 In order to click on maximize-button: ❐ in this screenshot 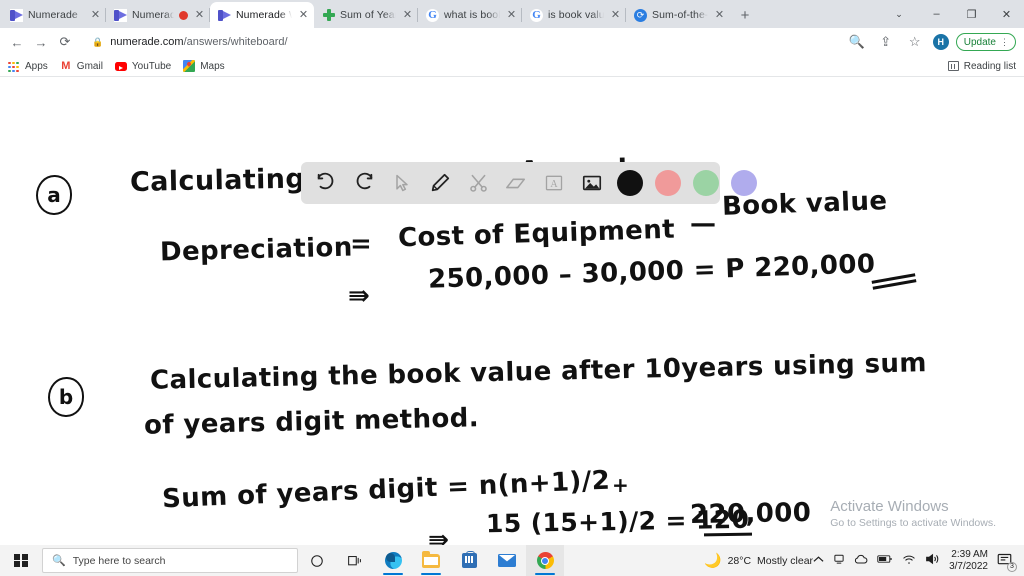, I will do `click(971, 14)`.